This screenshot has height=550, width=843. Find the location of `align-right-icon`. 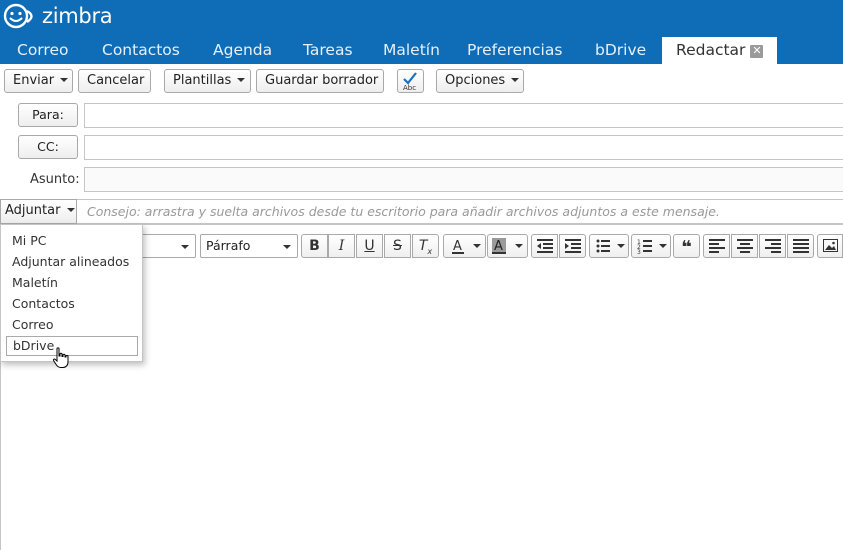

align-right-icon is located at coordinates (772, 246).